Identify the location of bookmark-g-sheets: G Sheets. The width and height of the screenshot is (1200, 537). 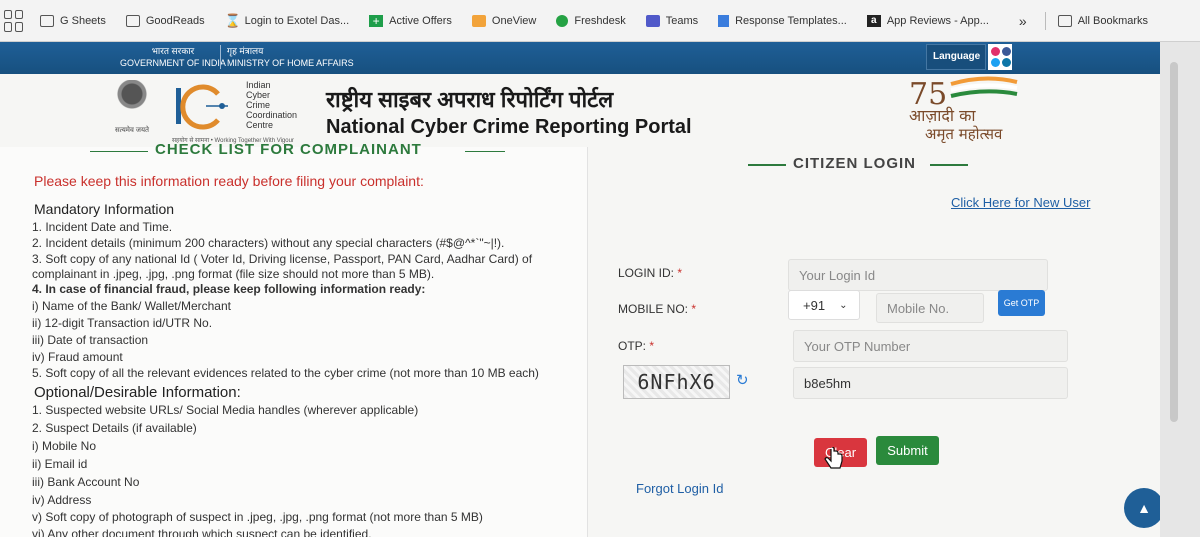
(73, 20).